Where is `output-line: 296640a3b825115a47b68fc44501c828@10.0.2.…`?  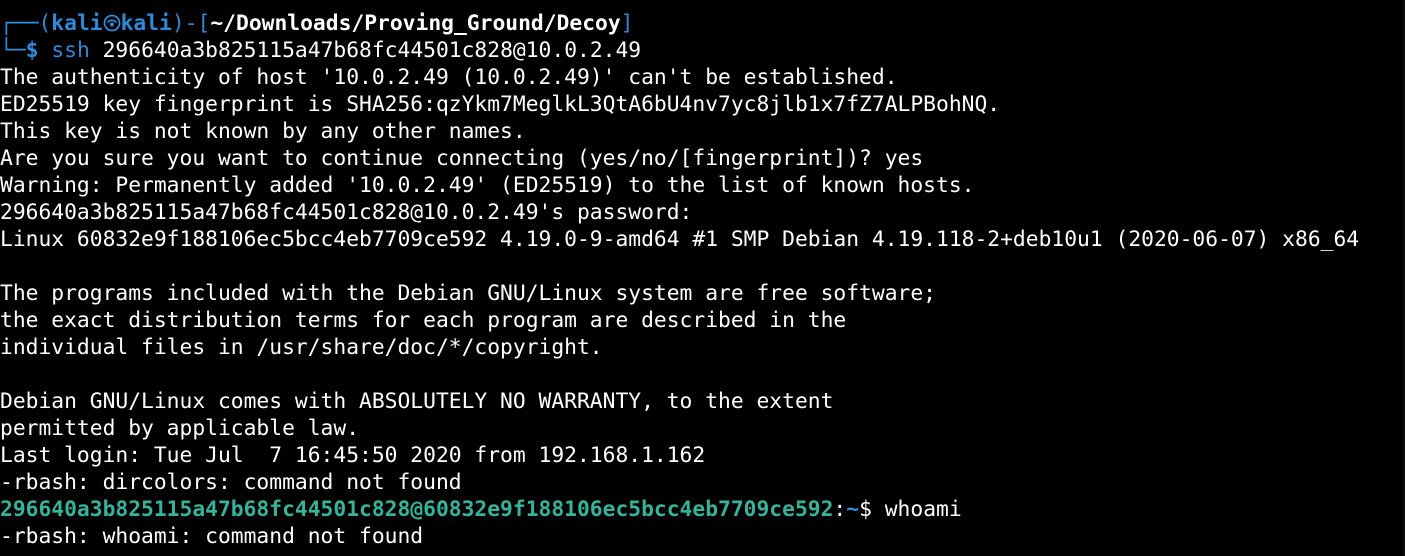
output-line: 296640a3b825115a47b68fc44501c828@10.0.2.… is located at coordinates (346, 212).